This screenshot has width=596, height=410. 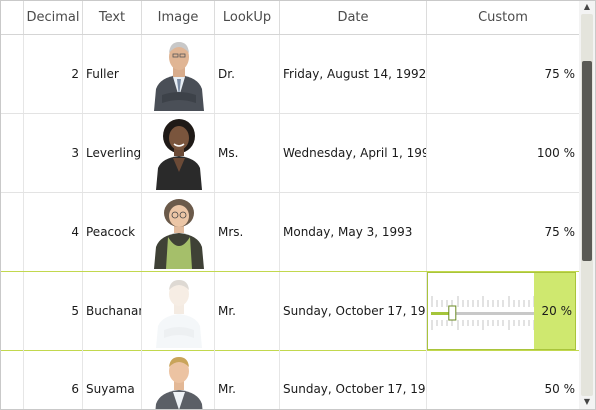 I want to click on cell-text: Suyama, so click(x=112, y=379).